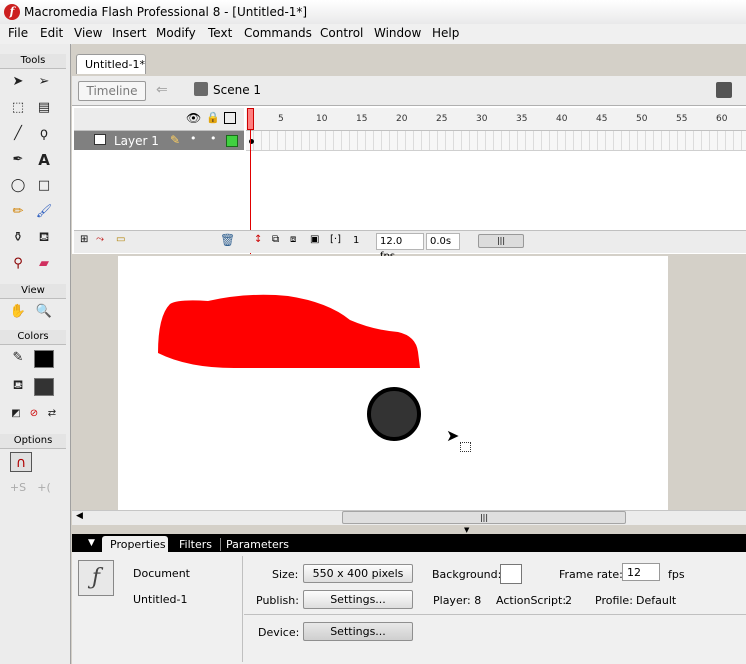  I want to click on snap-to-objects-icon: ∩, so click(21, 462).